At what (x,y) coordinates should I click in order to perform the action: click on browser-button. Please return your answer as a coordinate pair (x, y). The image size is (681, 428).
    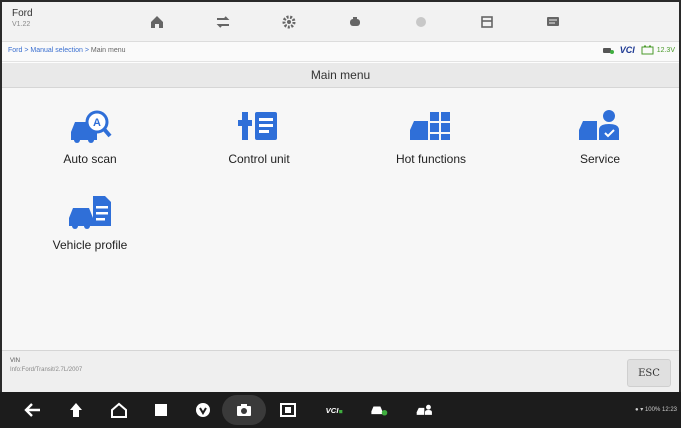
    Looking at the image, I should click on (421, 22).